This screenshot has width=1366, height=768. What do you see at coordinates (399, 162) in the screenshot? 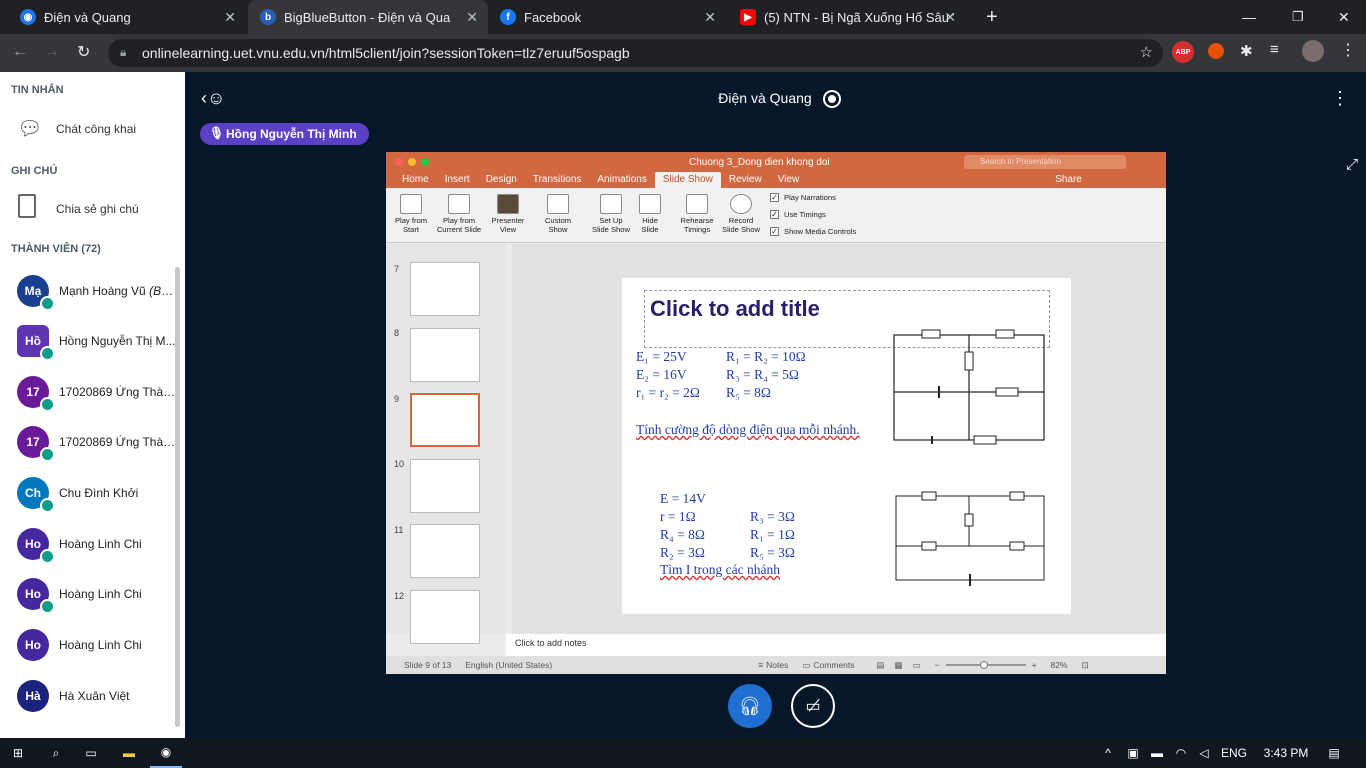
I see `window-close-dot` at bounding box center [399, 162].